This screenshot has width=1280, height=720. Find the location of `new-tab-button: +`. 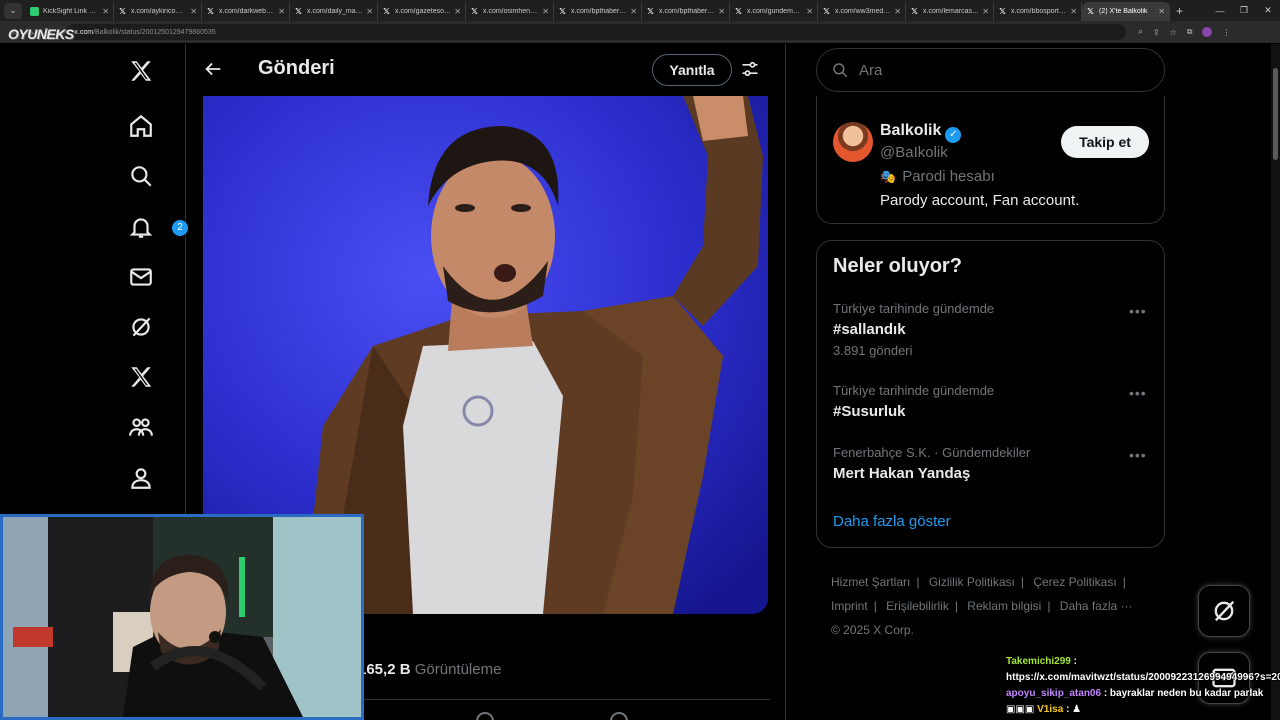

new-tab-button: + is located at coordinates (1179, 11).